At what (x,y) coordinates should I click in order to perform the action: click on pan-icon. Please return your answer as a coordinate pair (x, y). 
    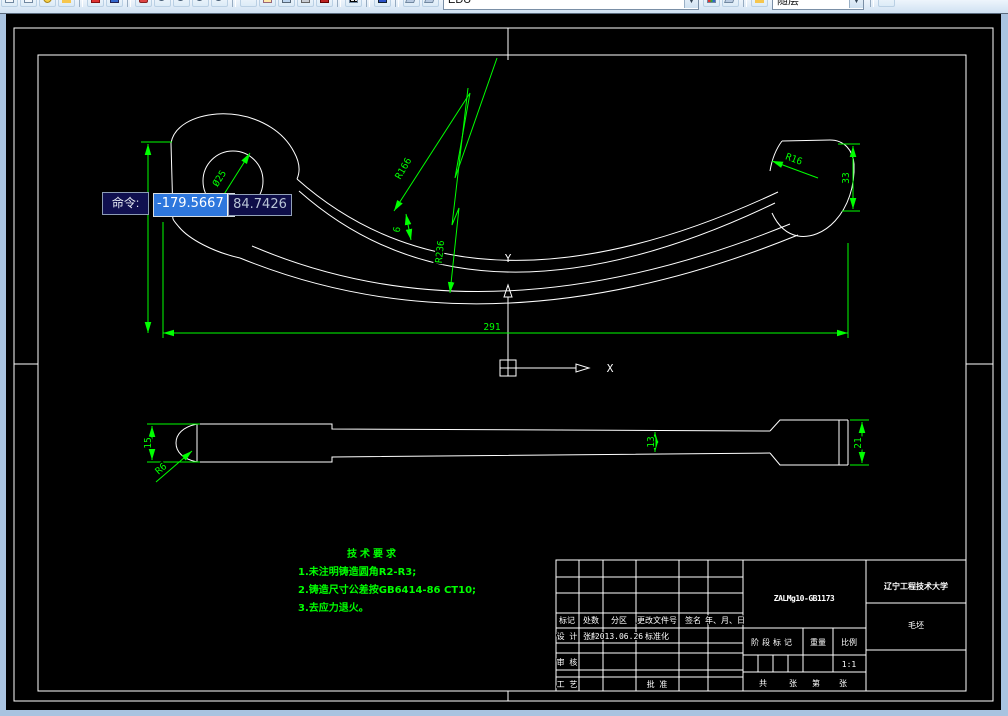
    Looking at the image, I should click on (143, 3).